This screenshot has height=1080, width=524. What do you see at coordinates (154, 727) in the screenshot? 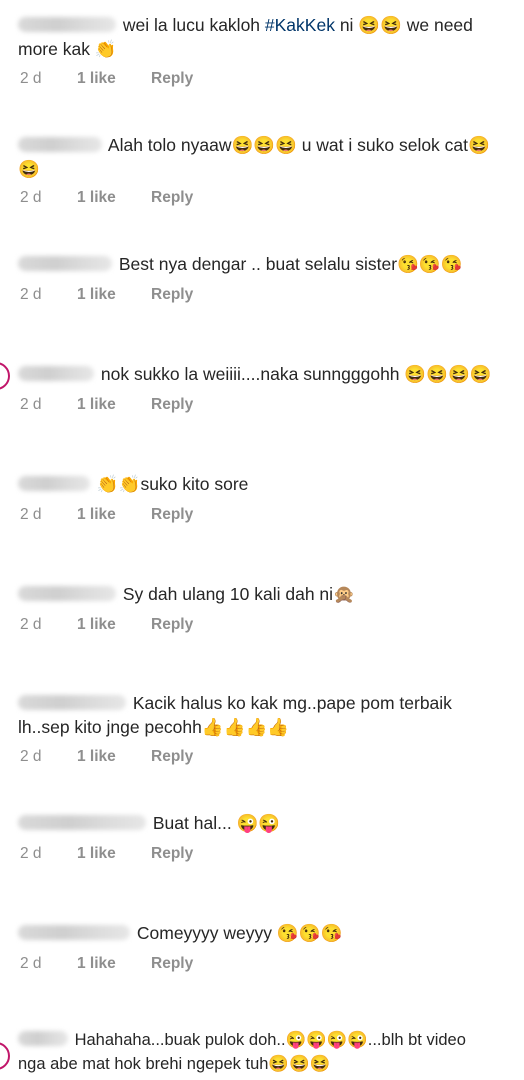
I see `comment-text-line2: lh..sep kito jnge pecohh👍👍👍👍` at bounding box center [154, 727].